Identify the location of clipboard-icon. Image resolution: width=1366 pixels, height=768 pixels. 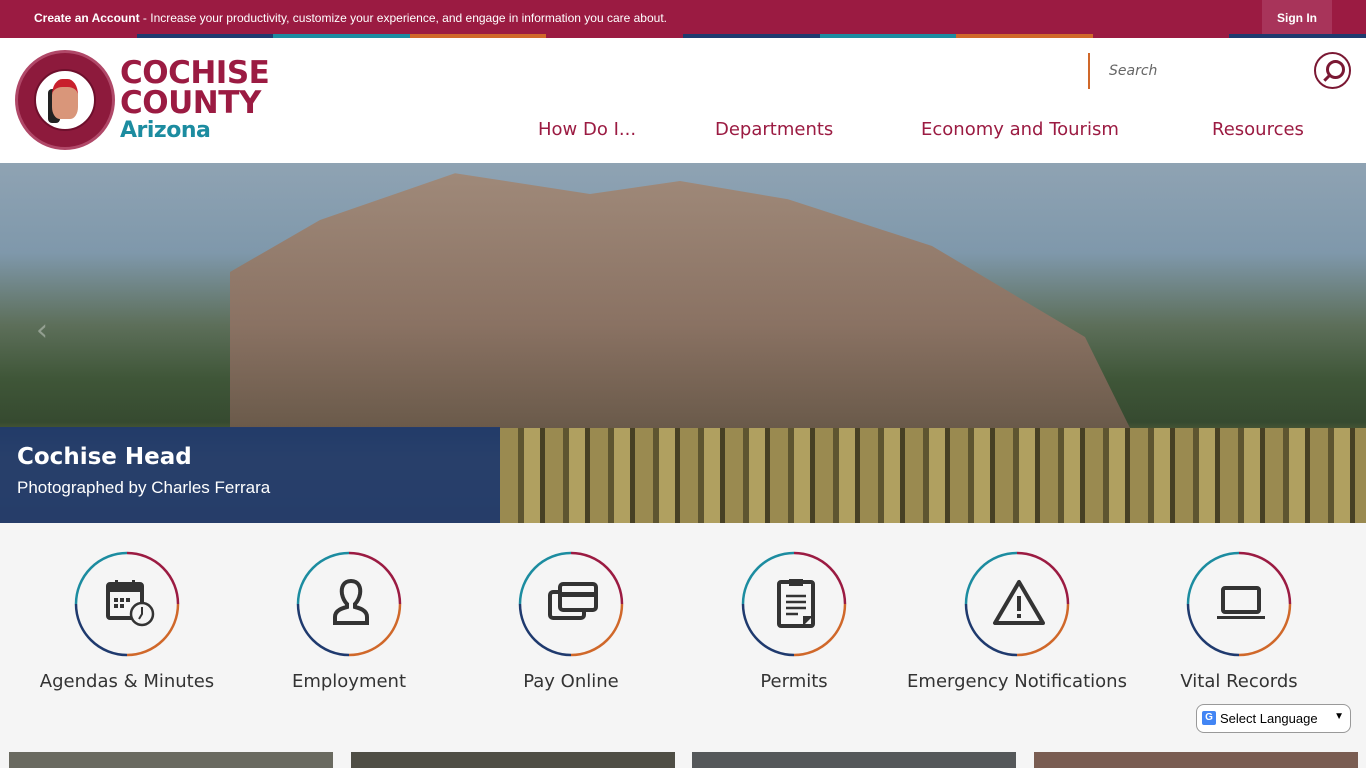
(796, 603).